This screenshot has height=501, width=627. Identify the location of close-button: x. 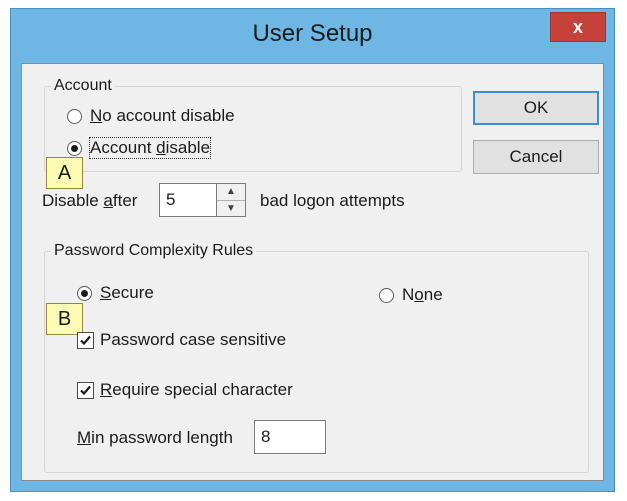
(578, 27).